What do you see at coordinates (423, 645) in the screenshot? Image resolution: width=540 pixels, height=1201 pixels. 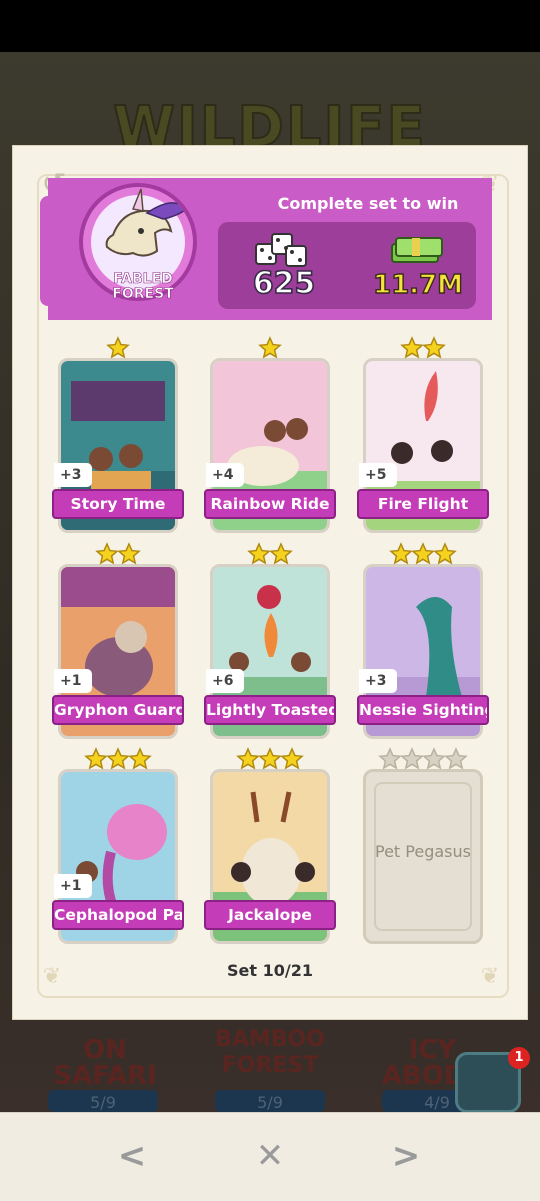 I see `card-nessie-sighting: +3 Nessie Sighting` at bounding box center [423, 645].